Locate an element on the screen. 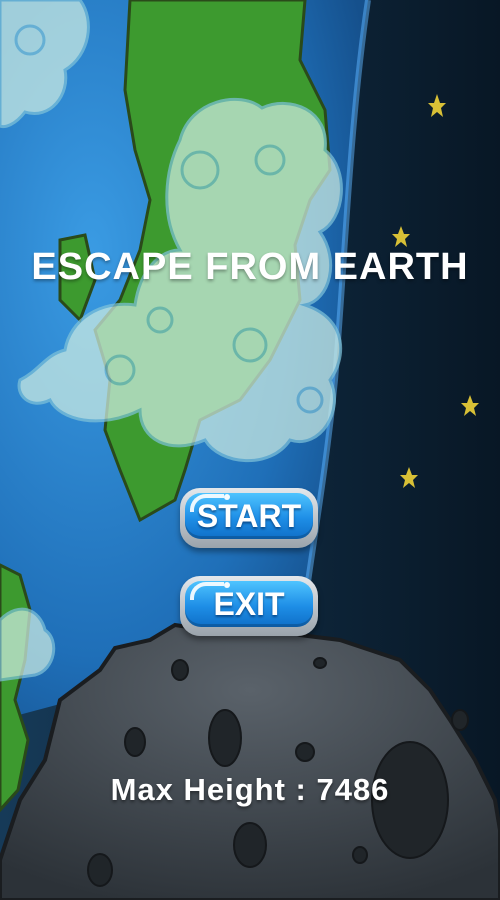 The image size is (500, 900). start-button-label: START is located at coordinates (249, 518).